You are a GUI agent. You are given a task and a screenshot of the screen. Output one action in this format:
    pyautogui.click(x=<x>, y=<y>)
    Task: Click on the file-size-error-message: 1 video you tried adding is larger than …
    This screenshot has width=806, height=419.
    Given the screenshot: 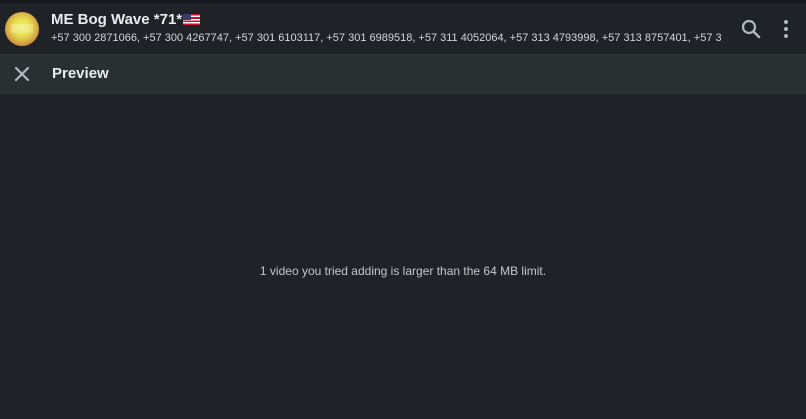 What is the action you would take?
    pyautogui.click(x=403, y=271)
    